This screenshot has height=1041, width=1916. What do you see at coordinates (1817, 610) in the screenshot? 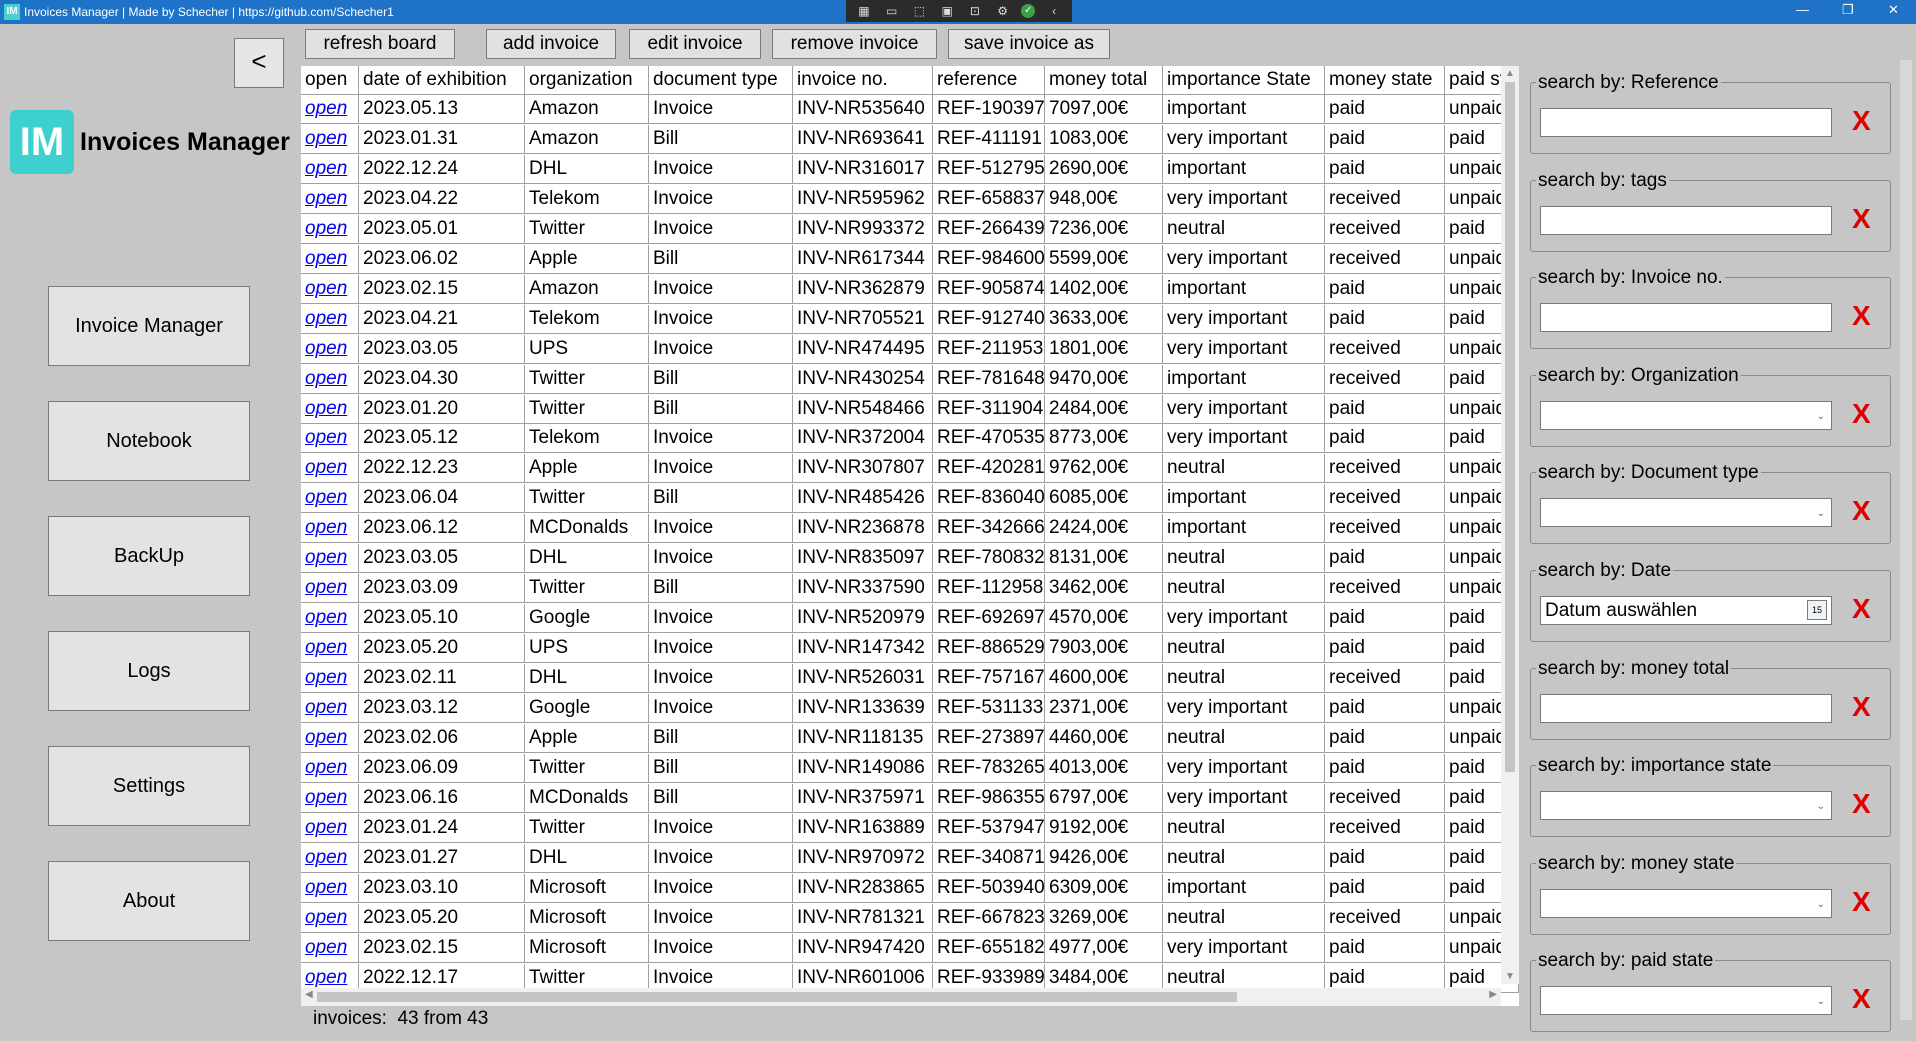
I see `calendar-icon: 15` at bounding box center [1817, 610].